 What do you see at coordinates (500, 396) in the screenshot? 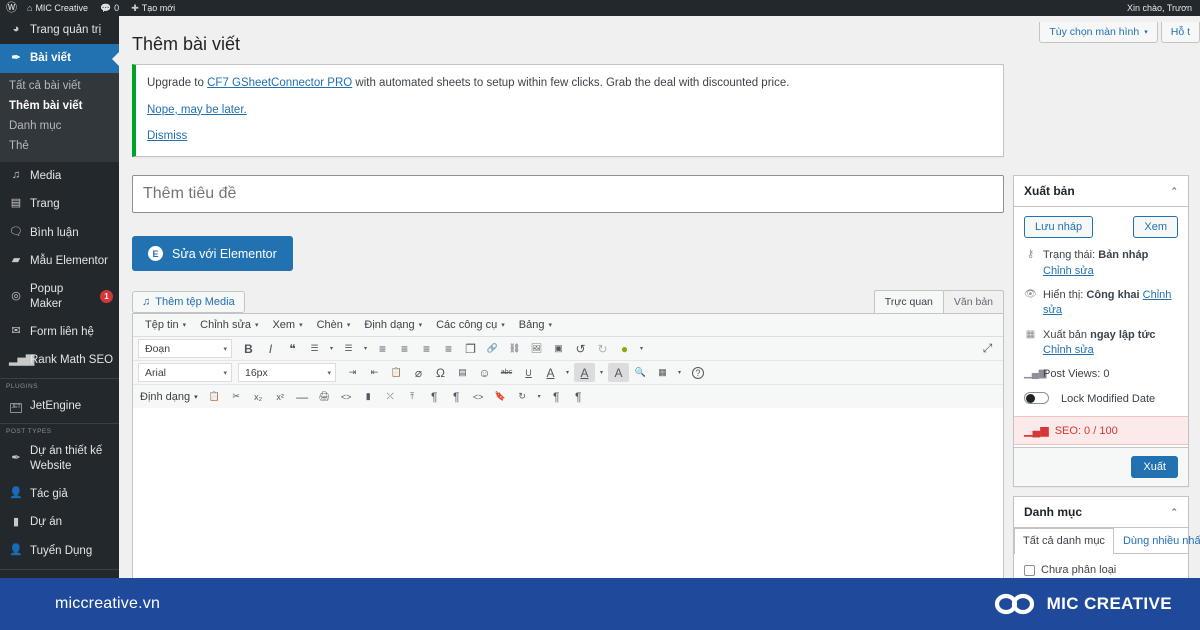
I see `anchor-icon: 🔖` at bounding box center [500, 396].